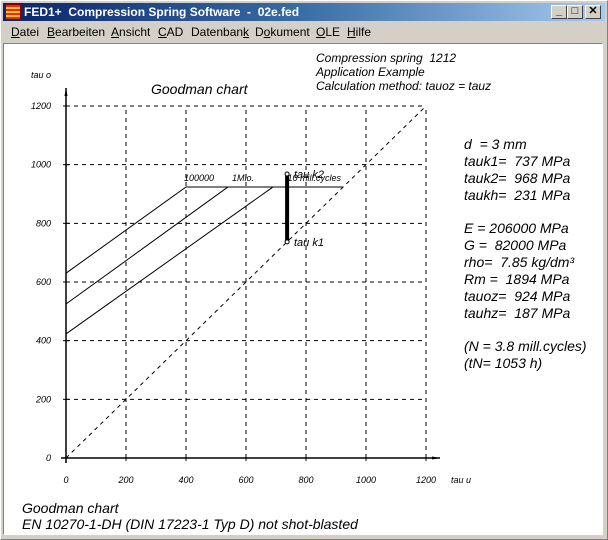 This screenshot has width=608, height=540. I want to click on x-tick-label: 600, so click(245, 480).